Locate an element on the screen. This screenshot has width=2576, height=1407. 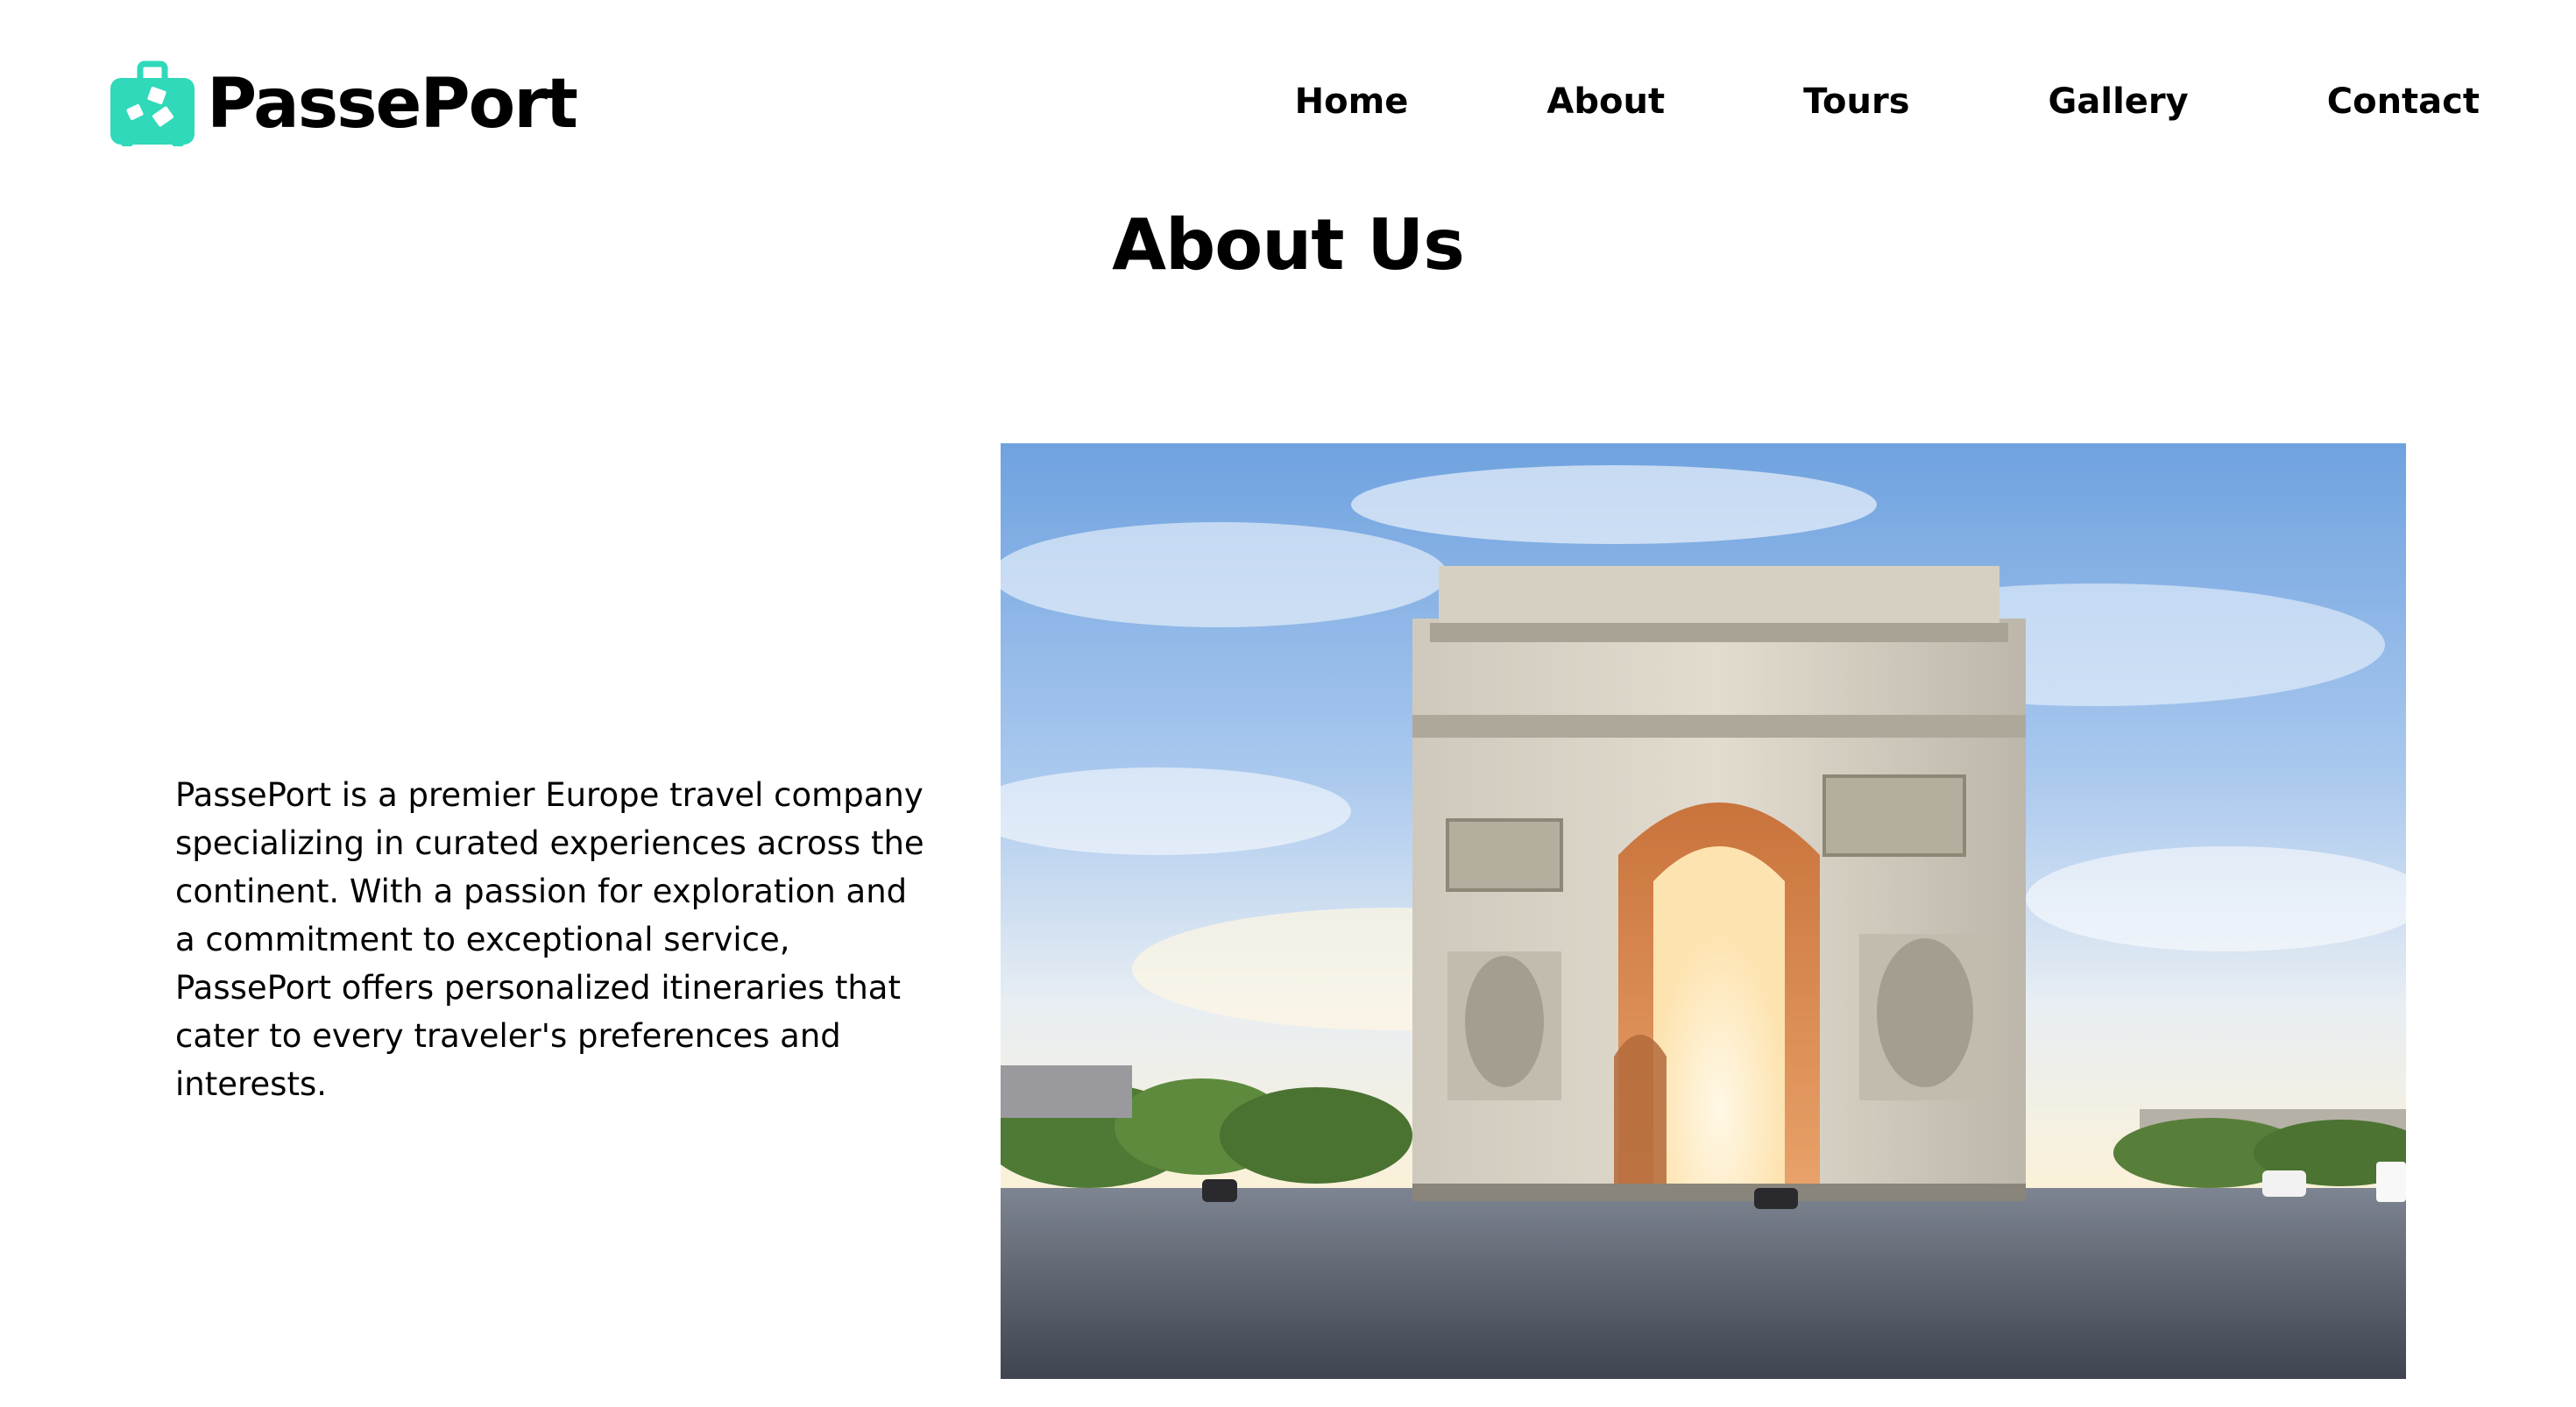
logo-link: PassePort is located at coordinates (343, 104).